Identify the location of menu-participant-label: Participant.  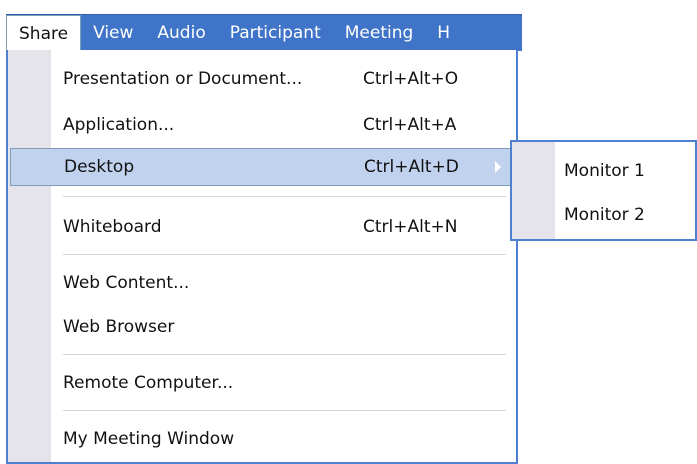
(275, 33).